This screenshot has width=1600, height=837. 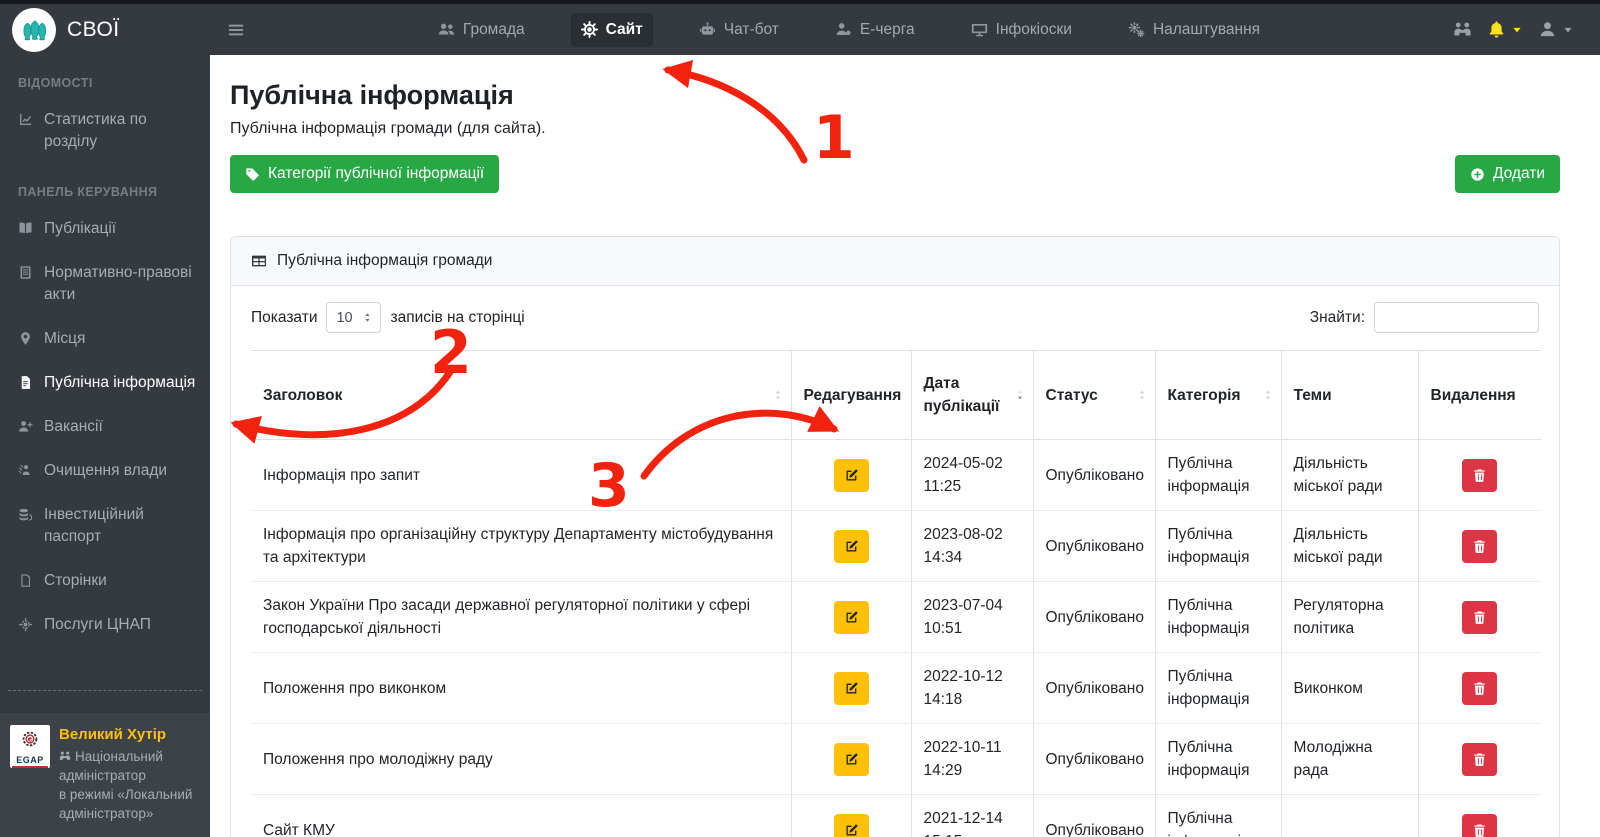 What do you see at coordinates (120, 382) in the screenshot?
I see `sidebar-item-label: Публічна інформація` at bounding box center [120, 382].